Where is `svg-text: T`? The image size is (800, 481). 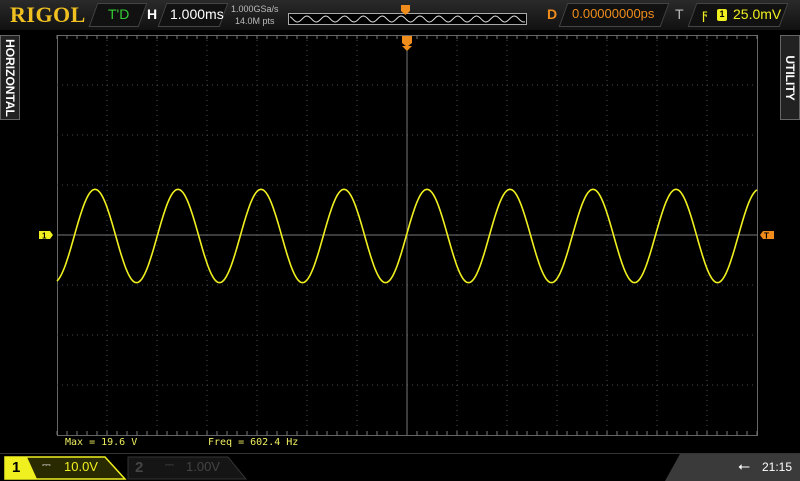
svg-text: T is located at coordinates (766, 236).